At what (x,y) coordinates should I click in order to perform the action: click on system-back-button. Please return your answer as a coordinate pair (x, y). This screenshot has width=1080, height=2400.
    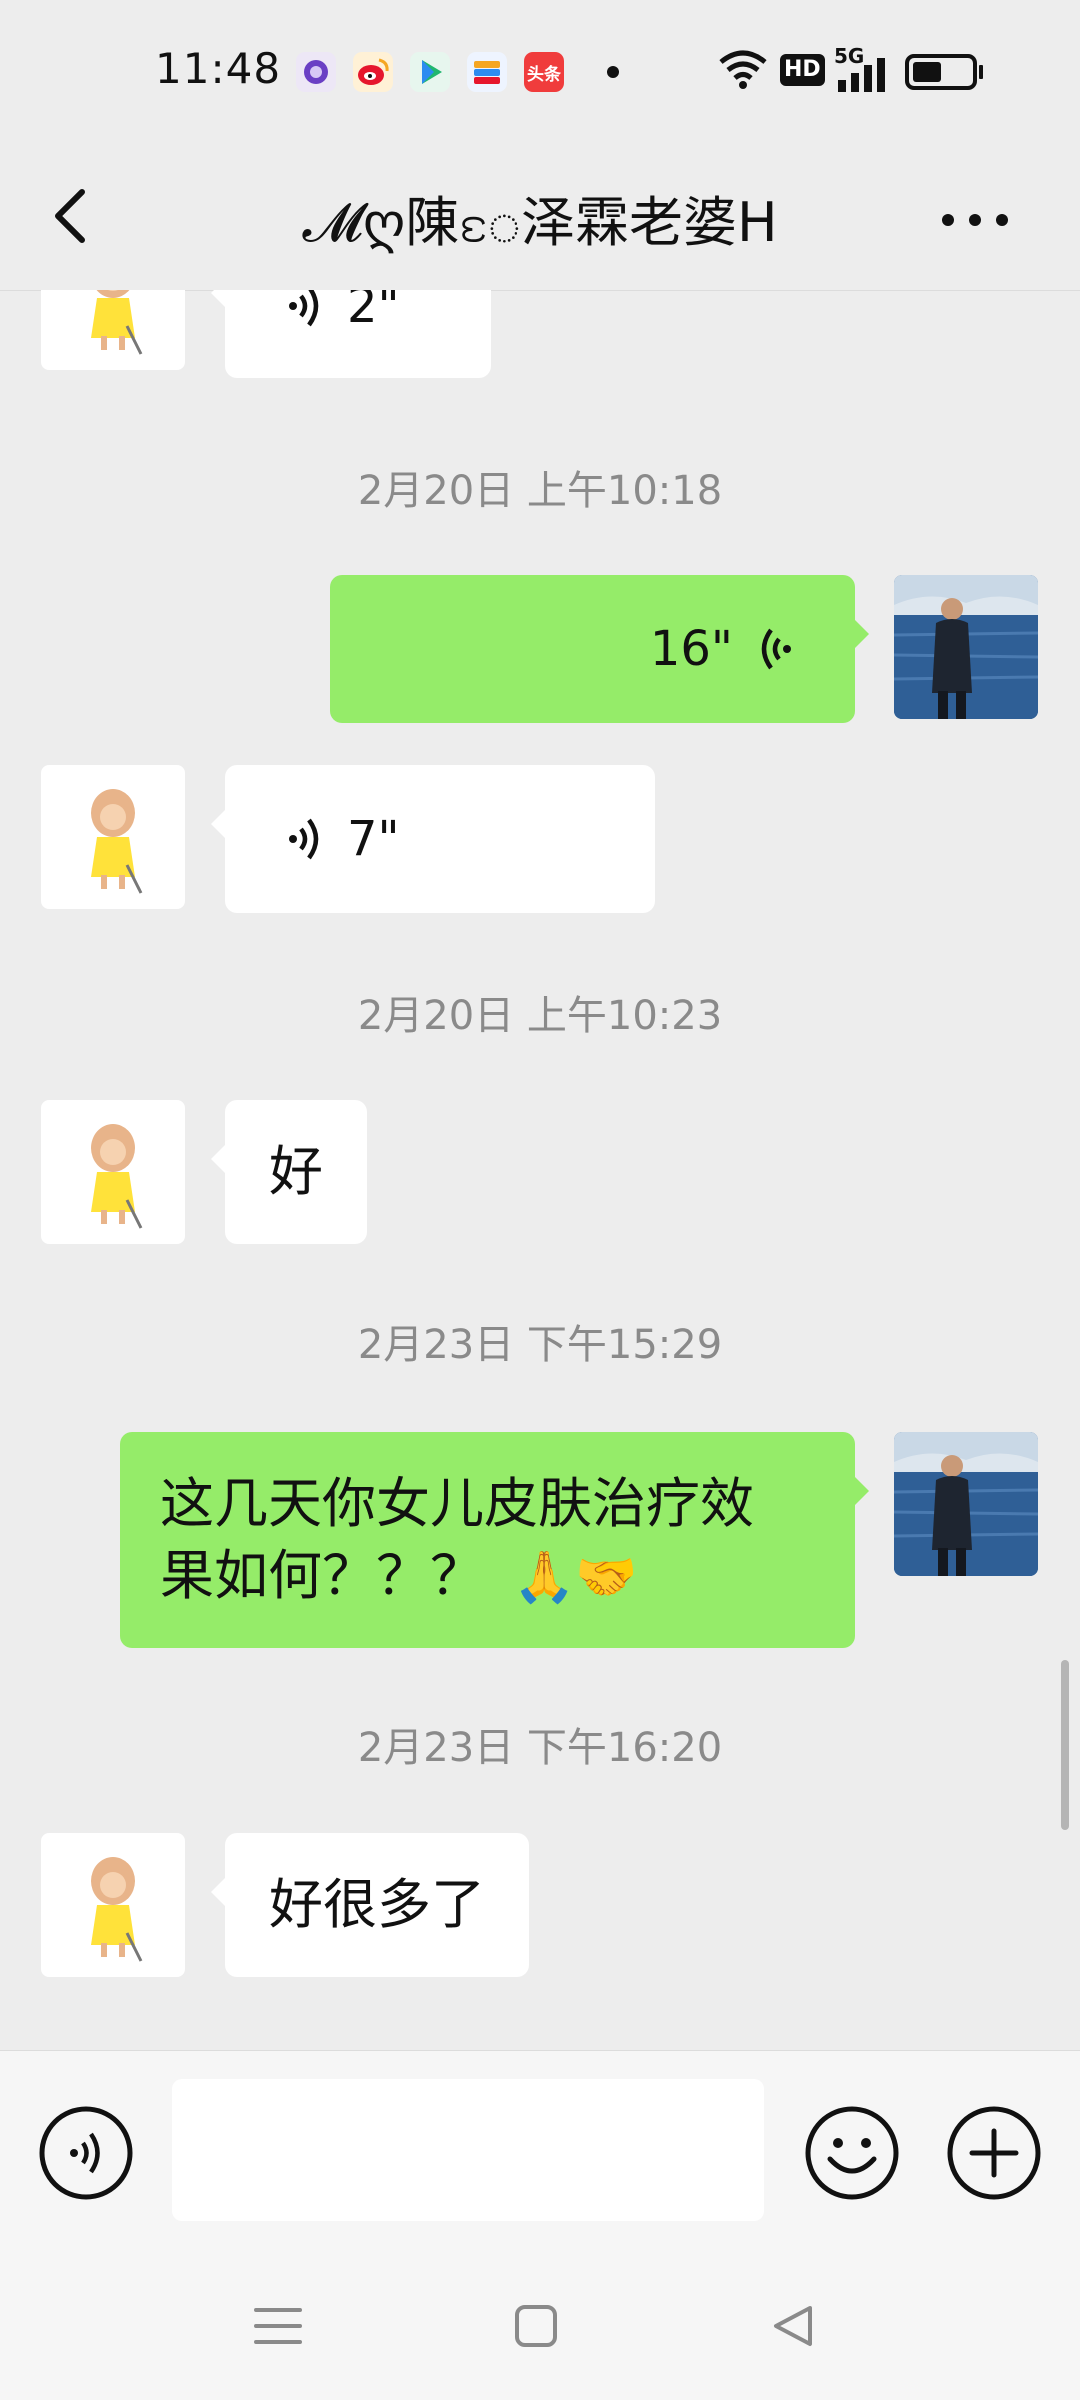
    Looking at the image, I should click on (794, 2326).